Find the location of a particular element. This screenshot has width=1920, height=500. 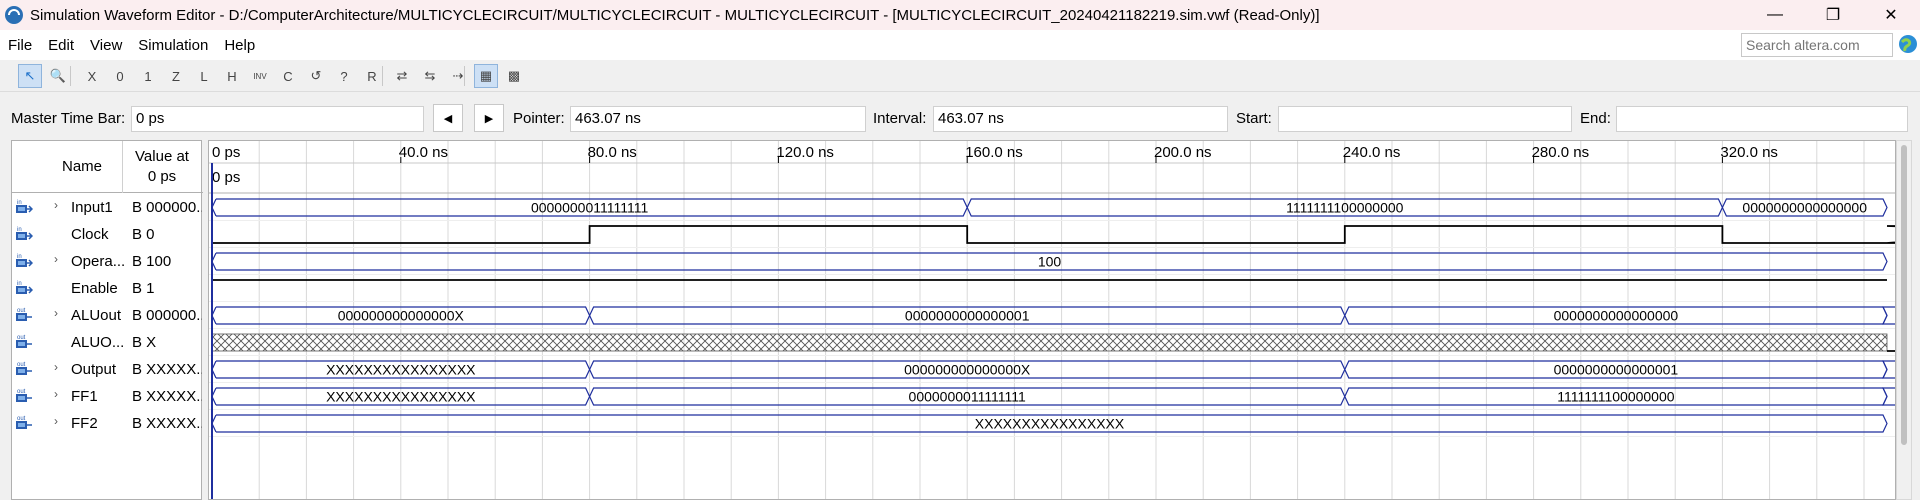

scrollbar-thumb is located at coordinates (1904, 295).